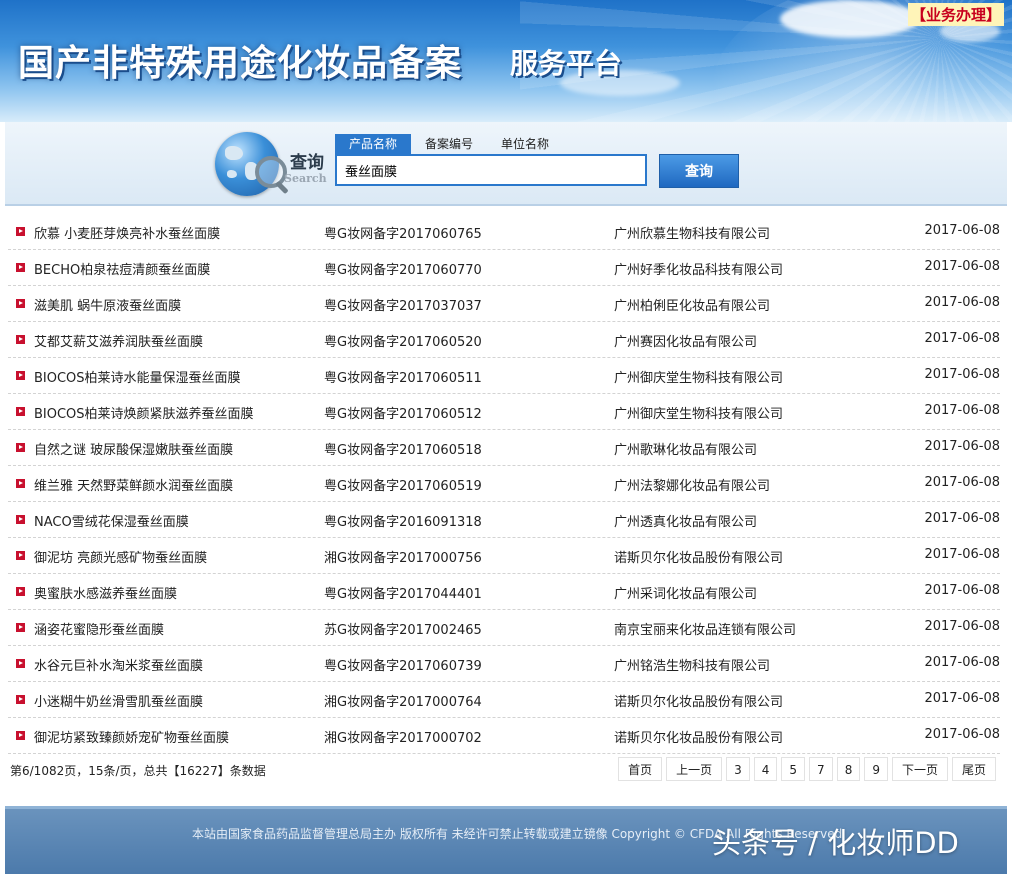  What do you see at coordinates (640, 769) in the screenshot?
I see `first-page-button: 首页` at bounding box center [640, 769].